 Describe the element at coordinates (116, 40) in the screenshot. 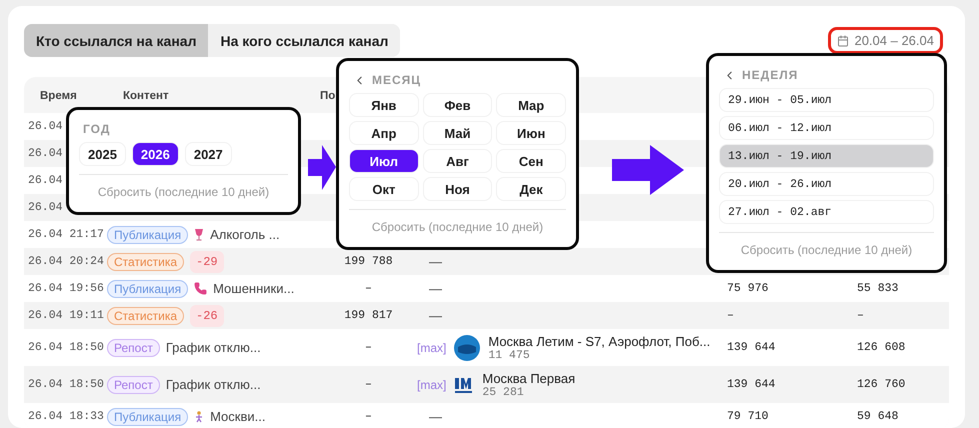

I see `tab: Кто ссылался на канал` at that location.